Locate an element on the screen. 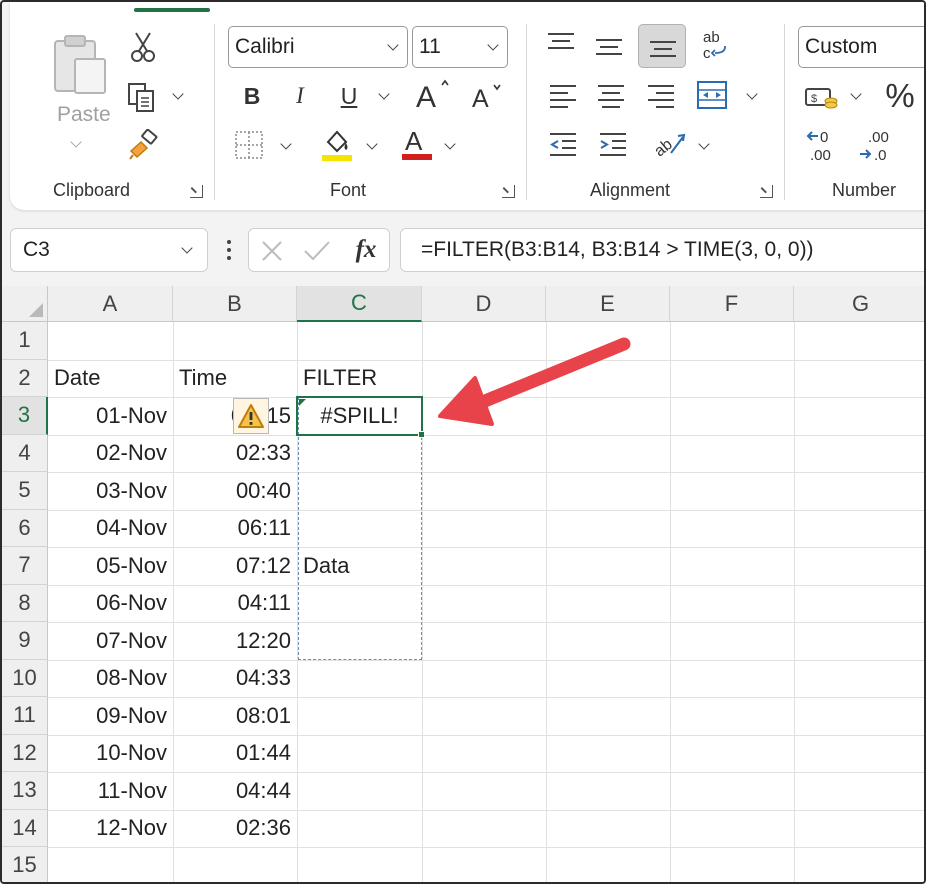  cell-b12: 01:44 is located at coordinates (235, 754).